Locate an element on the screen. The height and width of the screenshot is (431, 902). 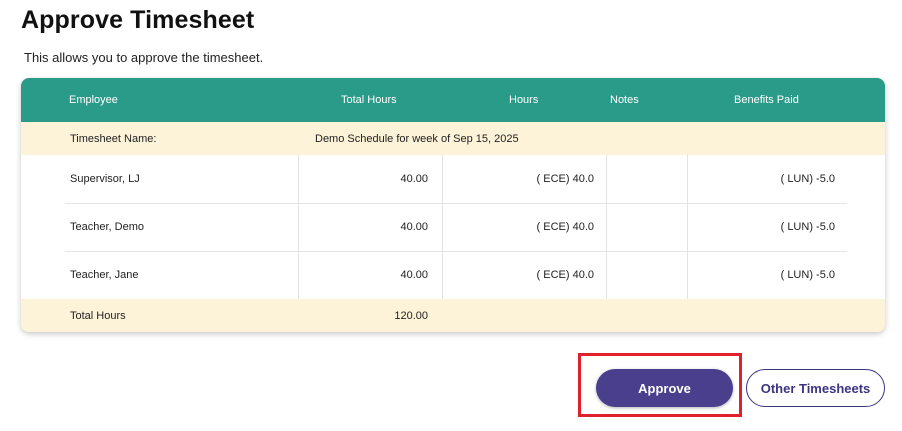
timesheet-name-label: Timesheet Name: is located at coordinates (113, 139).